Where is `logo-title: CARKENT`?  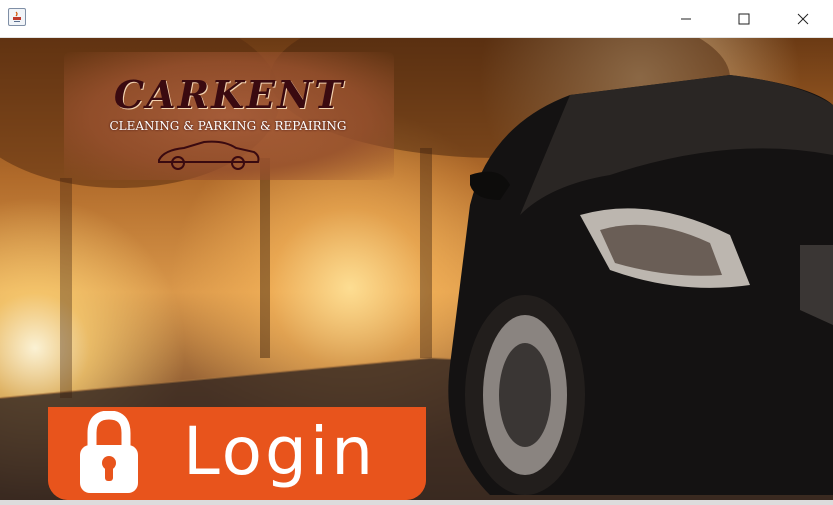 logo-title: CARKENT is located at coordinates (229, 94).